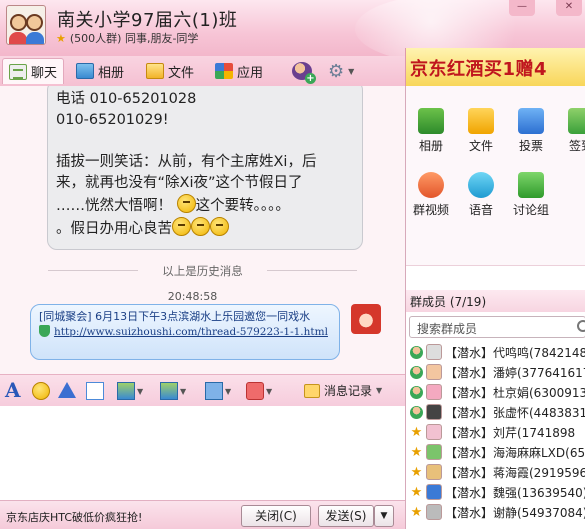  I want to click on member-name: 【潜水】魏强(13639540), so click(515, 492).